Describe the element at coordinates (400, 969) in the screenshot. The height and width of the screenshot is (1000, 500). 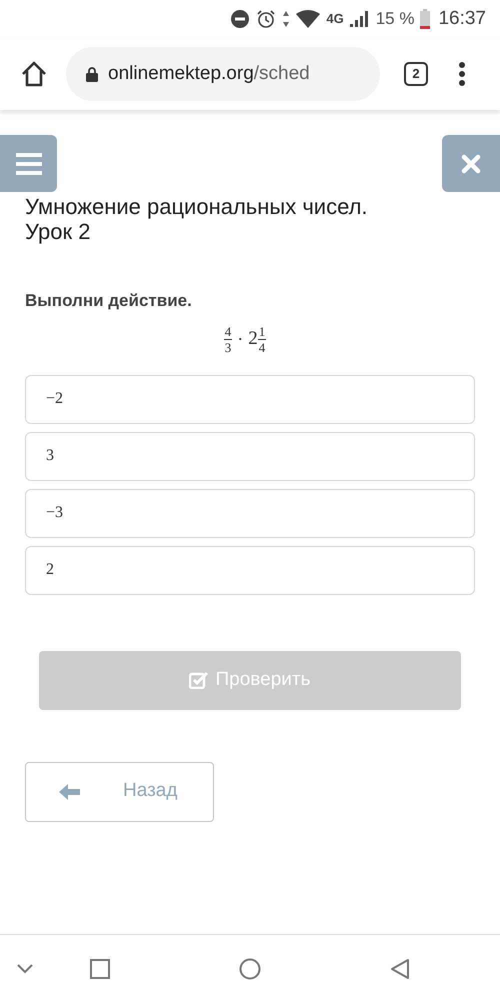
I see `back-triangle-icon` at that location.